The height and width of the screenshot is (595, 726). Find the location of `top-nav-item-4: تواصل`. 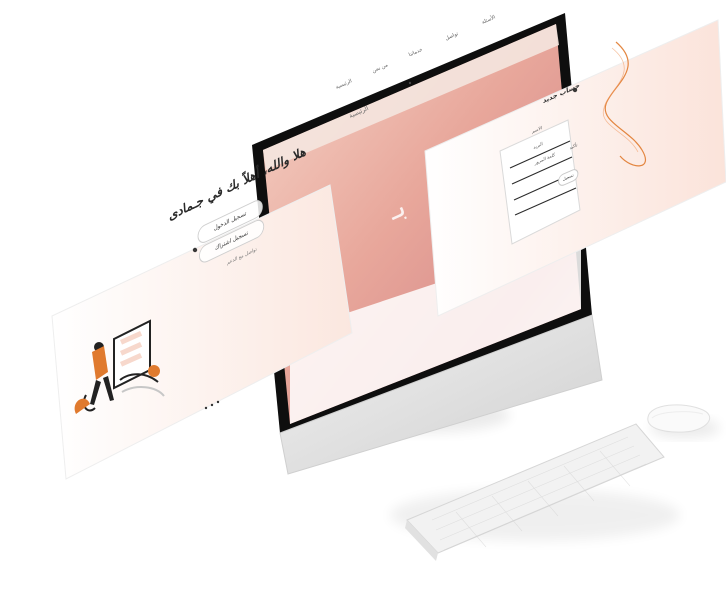

top-nav-item-4: تواصل is located at coordinates (452, 36).